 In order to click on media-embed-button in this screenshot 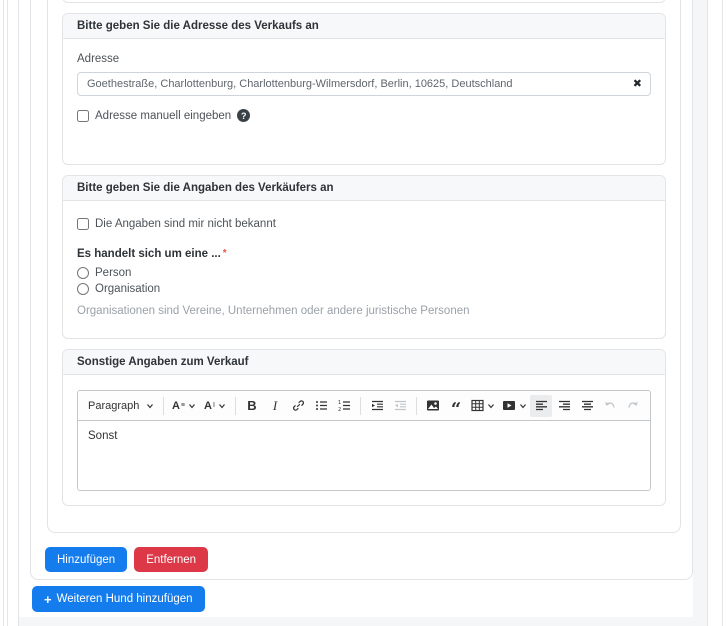, I will do `click(514, 406)`.